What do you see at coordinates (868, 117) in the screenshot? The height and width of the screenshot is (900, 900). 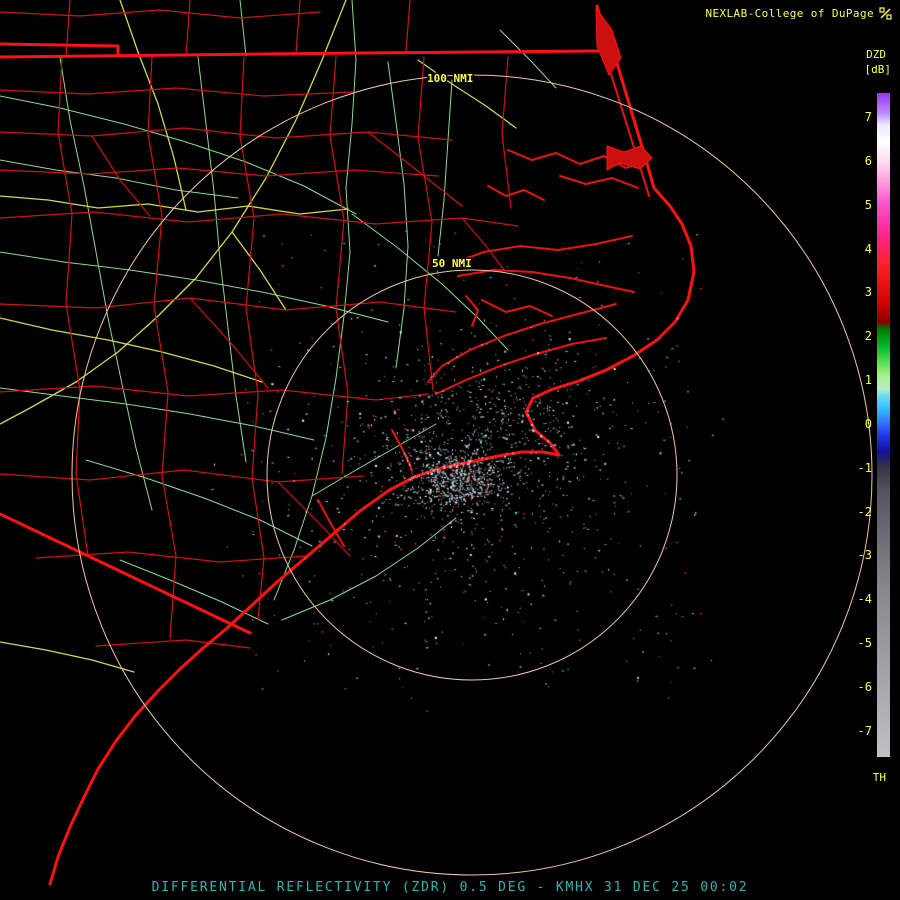 I see `colorbar-tick-label: 7` at bounding box center [868, 117].